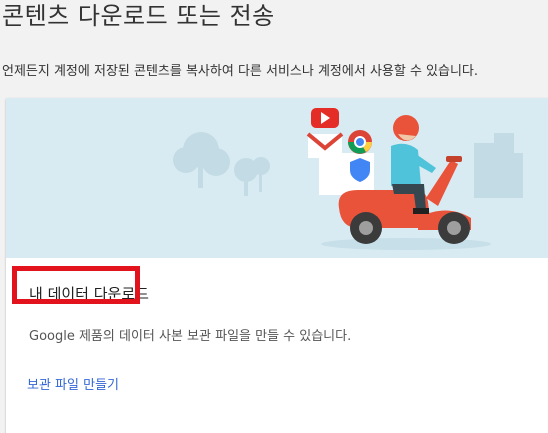 This screenshot has height=433, width=548. I want to click on gmail-icon, so click(325, 145).